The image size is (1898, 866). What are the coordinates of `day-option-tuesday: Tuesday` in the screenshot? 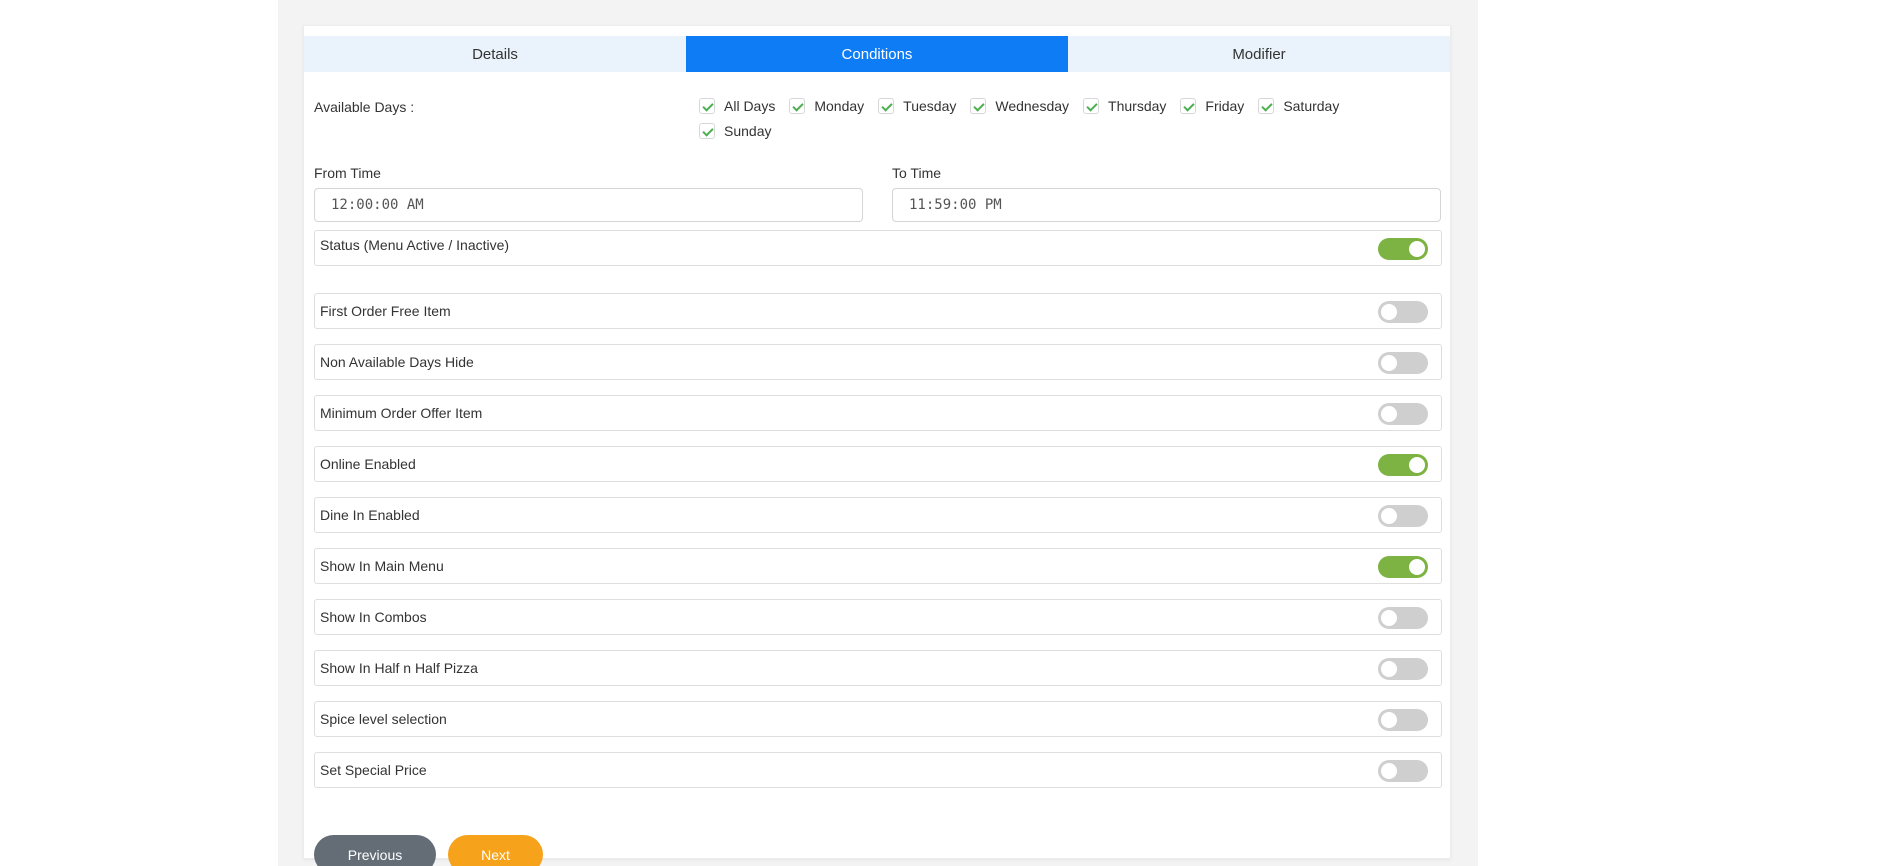 It's located at (917, 106).